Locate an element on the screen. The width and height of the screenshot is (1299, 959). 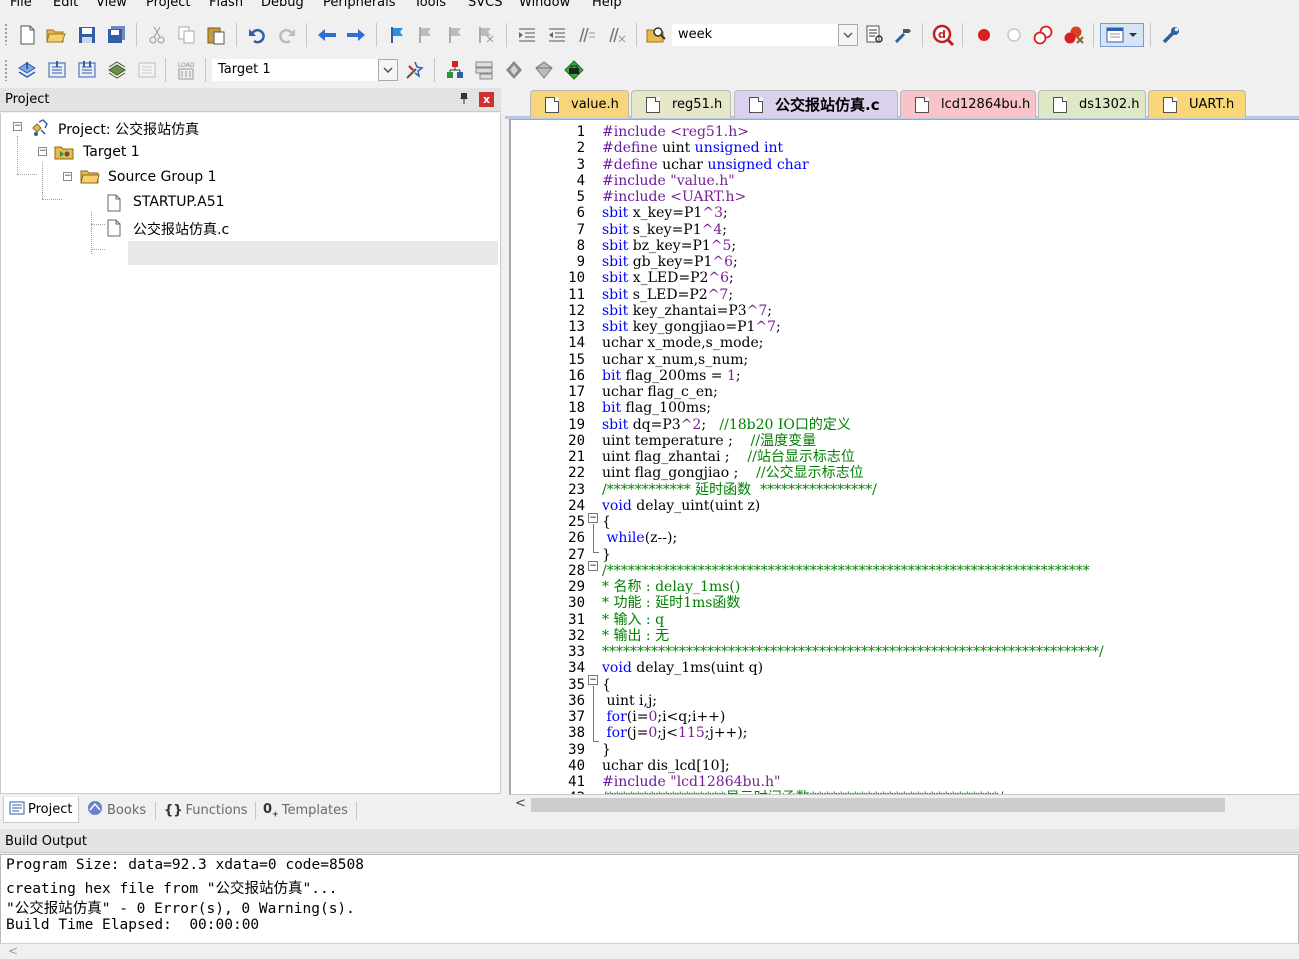
new-file-icon is located at coordinates (27, 35).